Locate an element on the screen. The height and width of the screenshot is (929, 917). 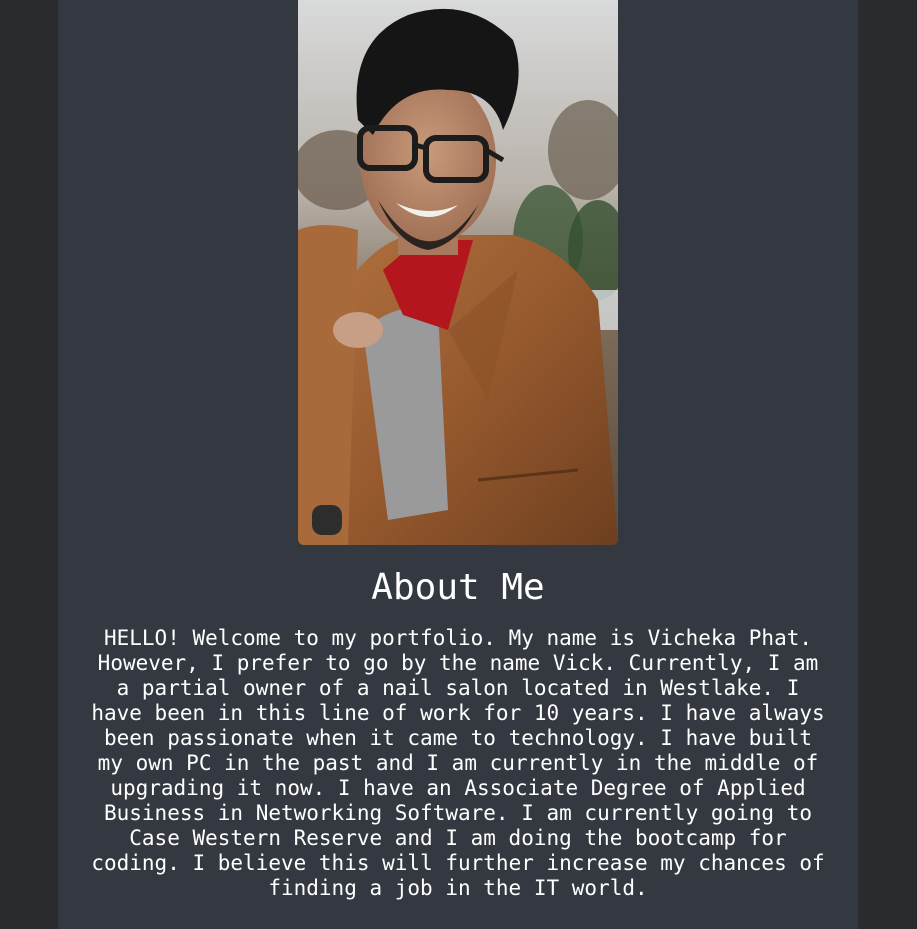
about-heading: About Me is located at coordinates (458, 587).